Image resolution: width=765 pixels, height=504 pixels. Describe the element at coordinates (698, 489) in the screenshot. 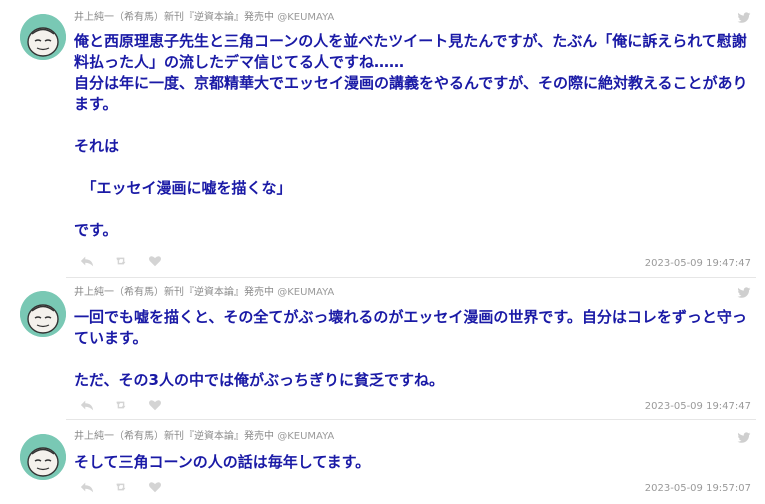

I see `timestamp: 2023-05-09 19:57:07` at that location.